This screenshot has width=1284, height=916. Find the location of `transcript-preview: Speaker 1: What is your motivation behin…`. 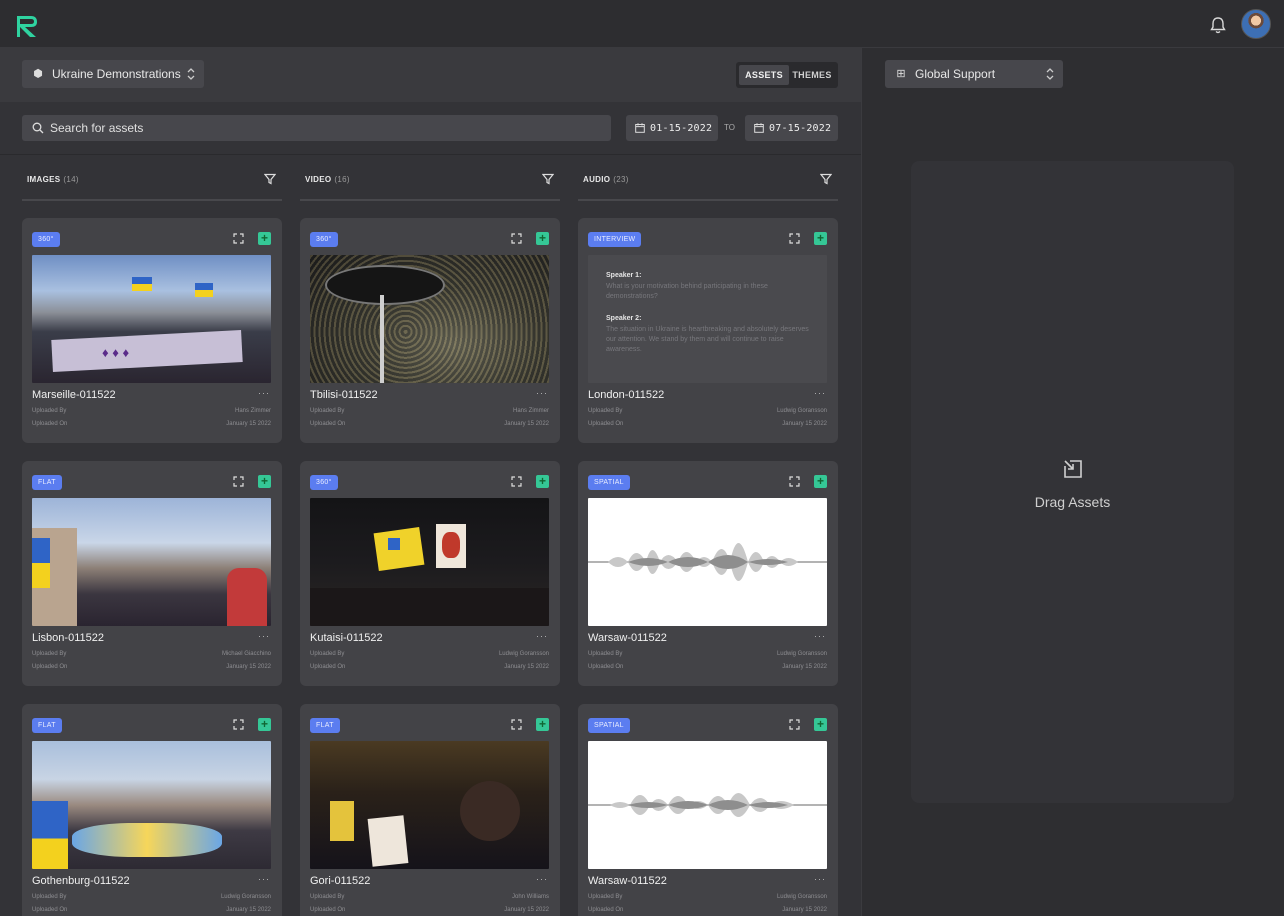

transcript-preview: Speaker 1: What is your motivation behin… is located at coordinates (707, 319).